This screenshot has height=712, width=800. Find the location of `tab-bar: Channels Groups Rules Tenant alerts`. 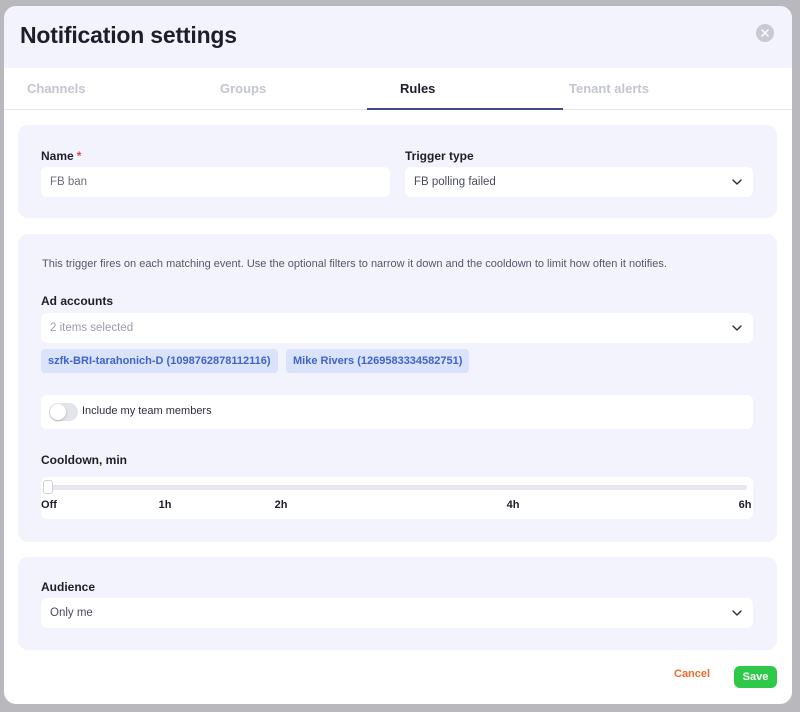

tab-bar: Channels Groups Rules Tenant alerts is located at coordinates (398, 89).